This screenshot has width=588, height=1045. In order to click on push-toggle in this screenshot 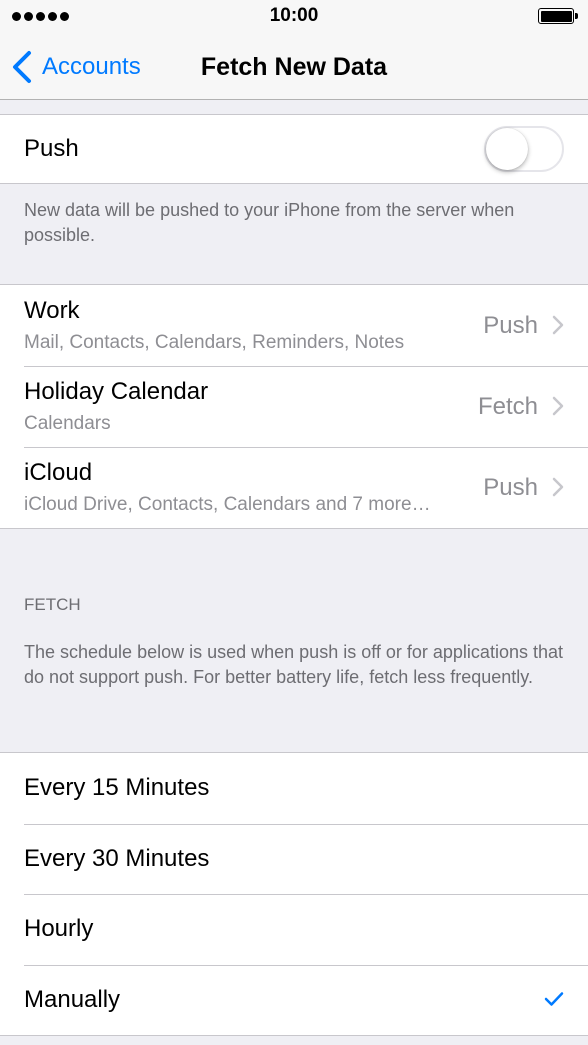, I will do `click(524, 149)`.